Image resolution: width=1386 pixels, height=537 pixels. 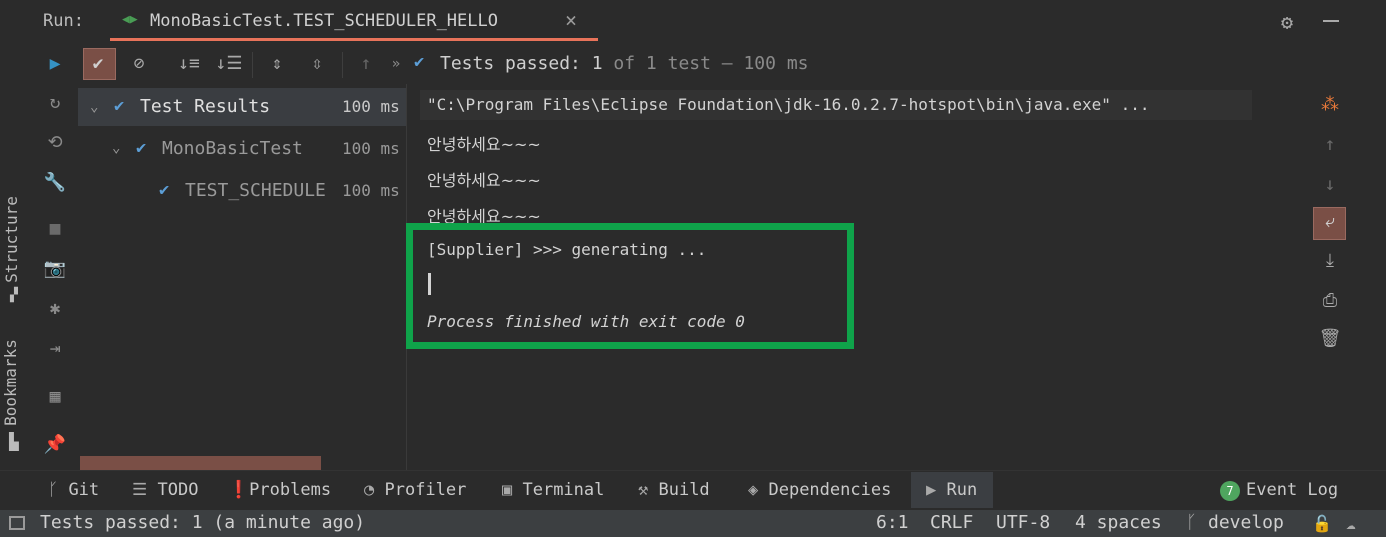 What do you see at coordinates (1287, 22) in the screenshot?
I see `gear-icon: ⚙` at bounding box center [1287, 22].